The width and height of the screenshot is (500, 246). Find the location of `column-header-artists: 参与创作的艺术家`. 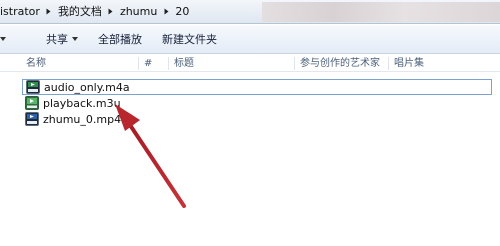

column-header-artists: 参与创作的艺术家 is located at coordinates (338, 63).